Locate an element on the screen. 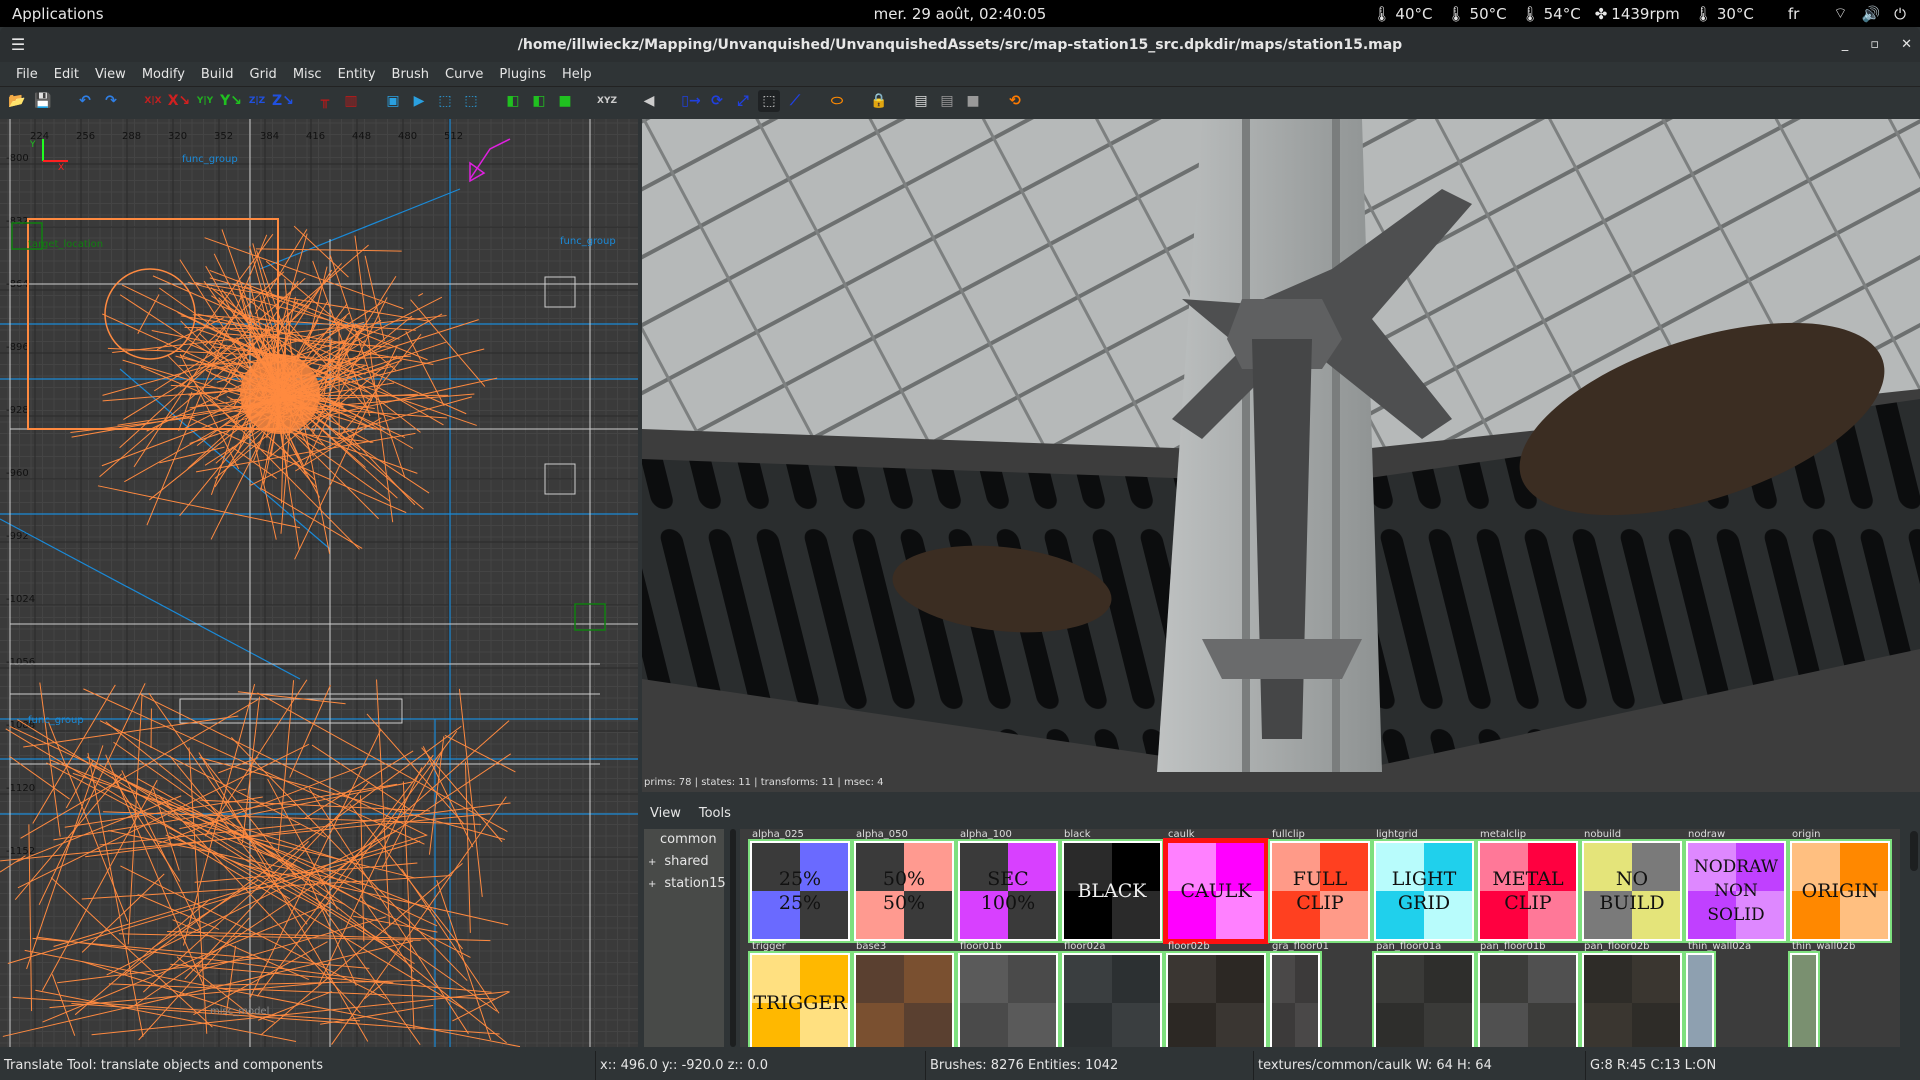  minimize-button: _ is located at coordinates (1845, 44).